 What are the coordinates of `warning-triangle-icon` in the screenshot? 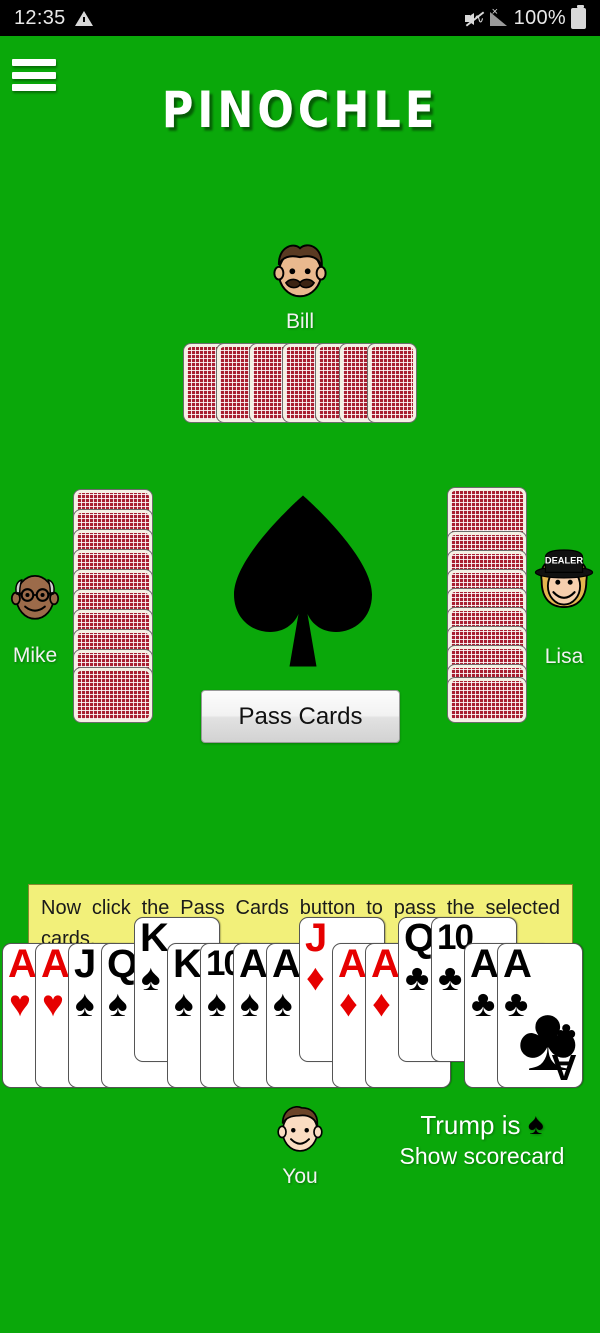 It's located at (83, 18).